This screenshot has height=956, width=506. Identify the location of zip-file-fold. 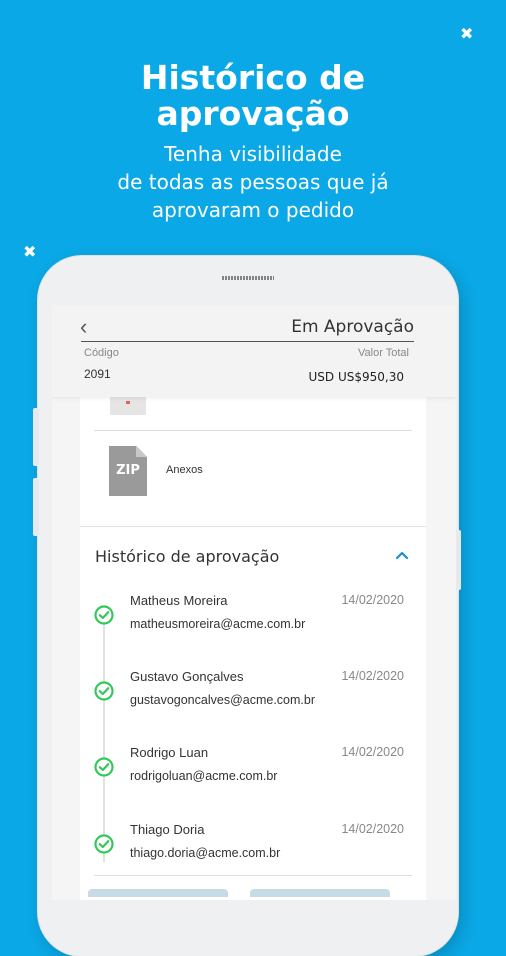
(141, 451).